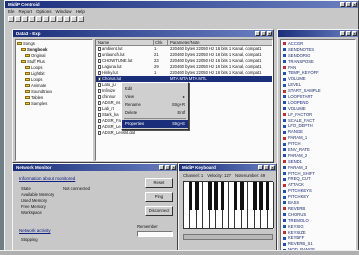  I want to click on context-menu-view: View ▸, so click(155, 97).